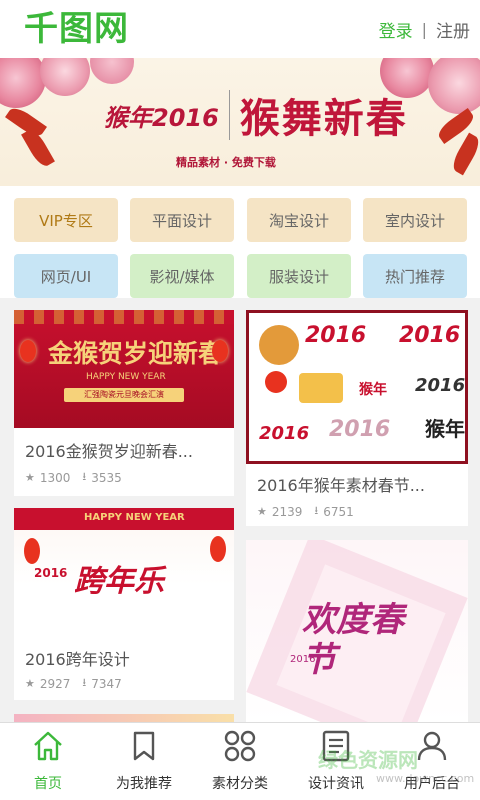 The image size is (480, 800). I want to click on material-card: 欢度春节 2016, so click(357, 631).